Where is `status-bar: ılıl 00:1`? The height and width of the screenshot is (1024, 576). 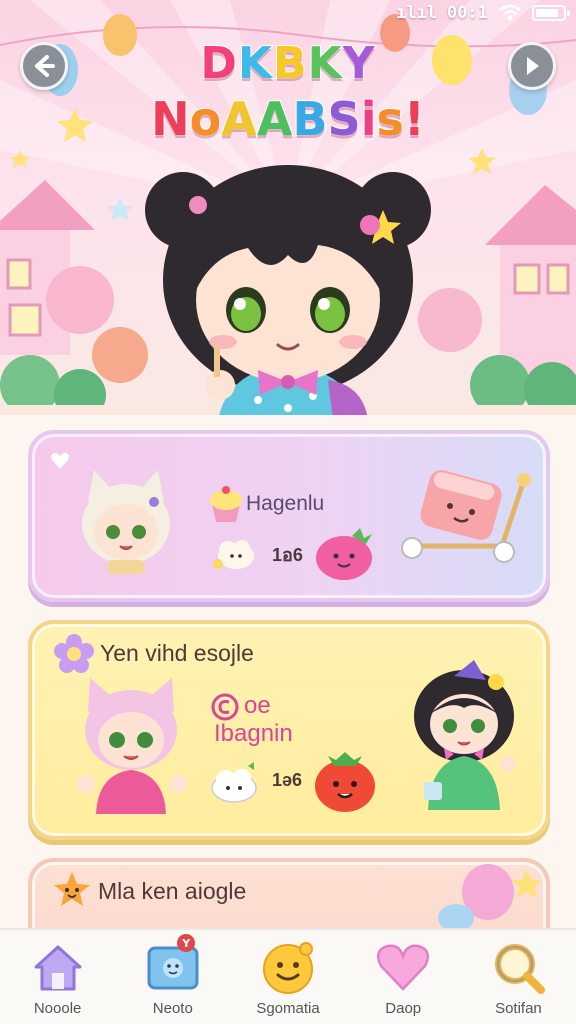 status-bar: ılıl 00:1 is located at coordinates (483, 13).